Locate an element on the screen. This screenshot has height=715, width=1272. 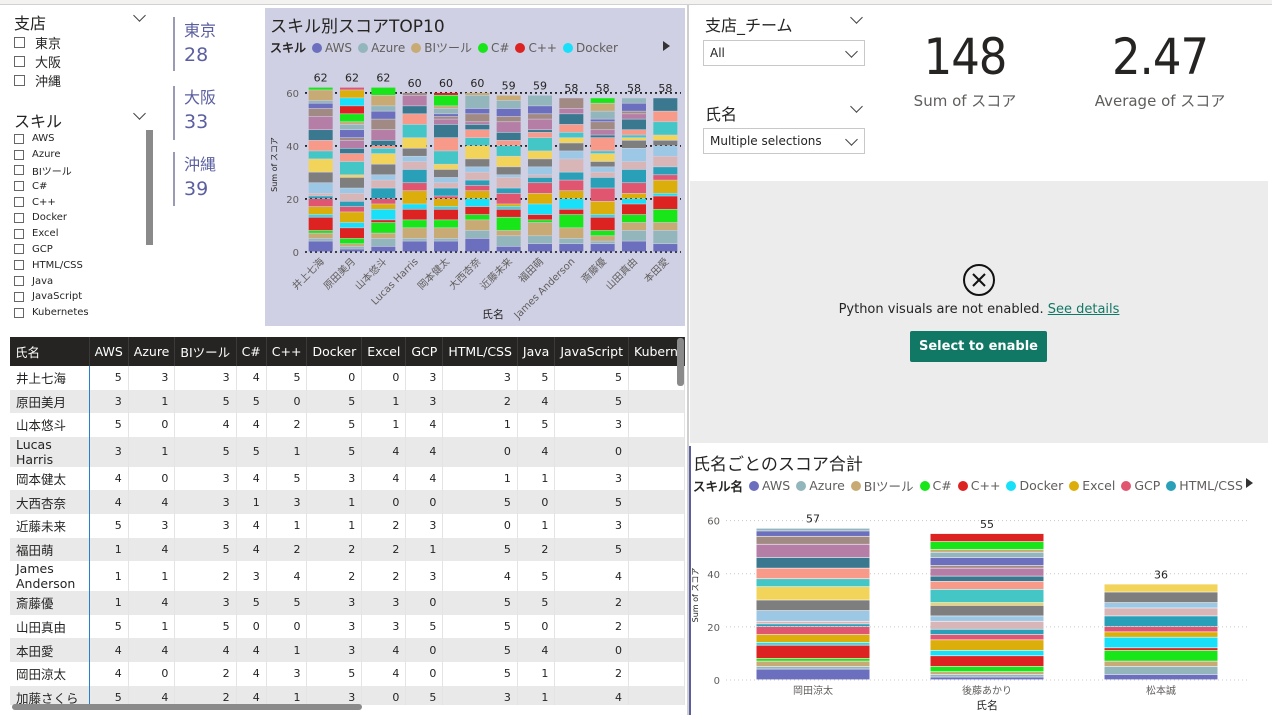
skill-option: JavaScript is located at coordinates (79, 297).